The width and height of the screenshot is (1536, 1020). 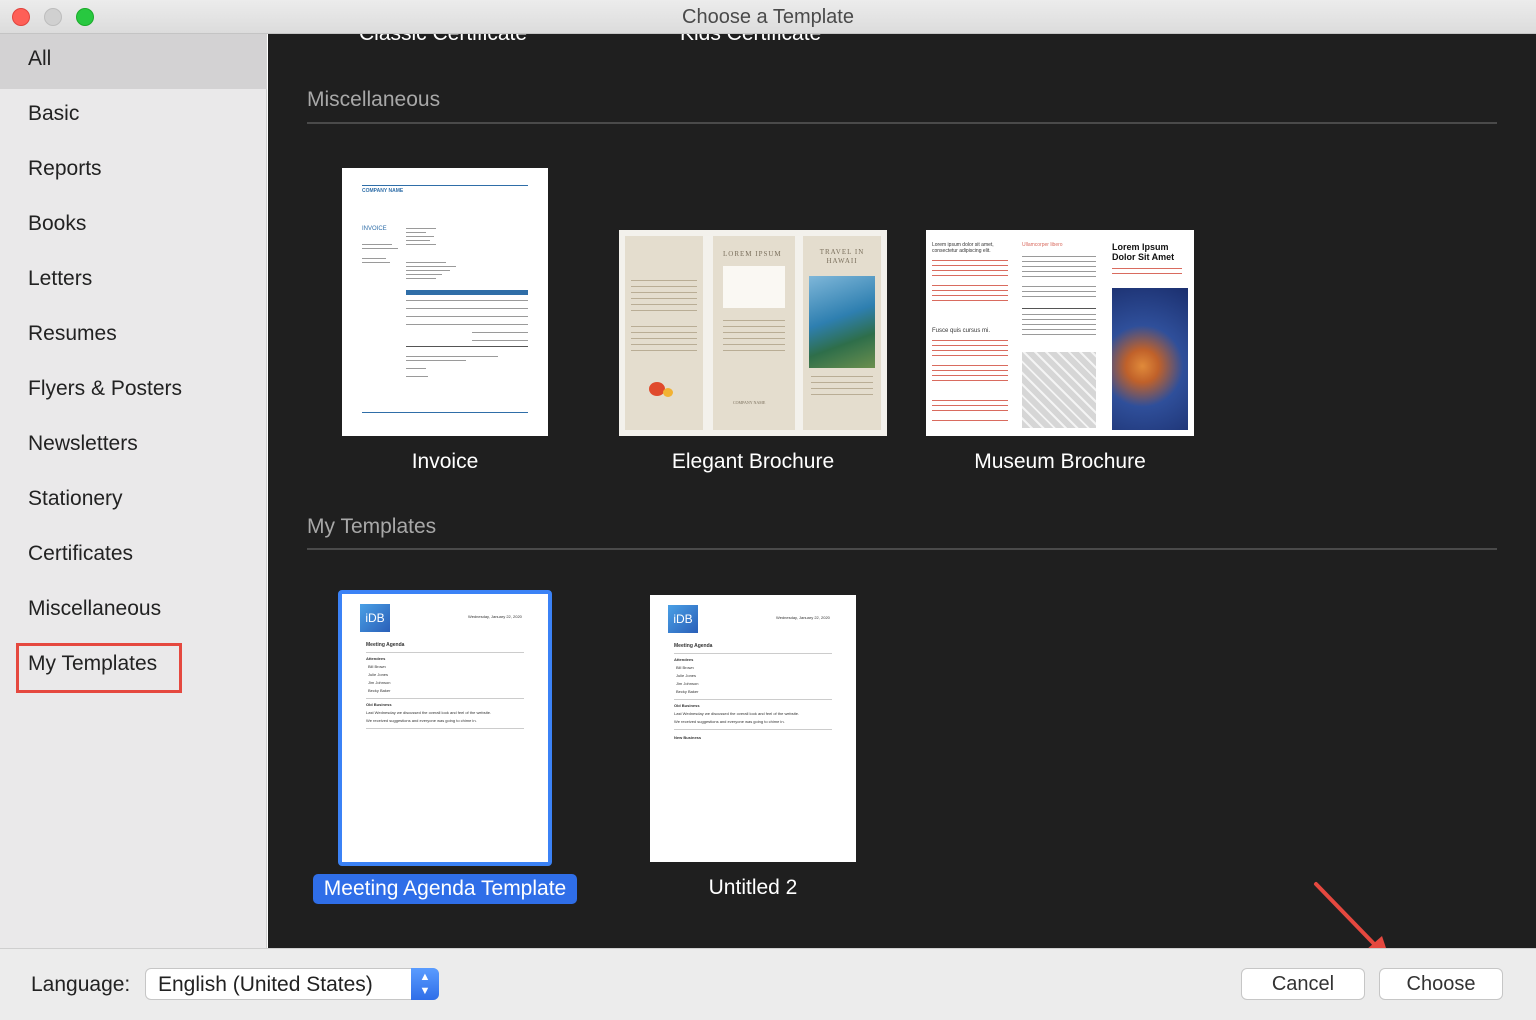 I want to click on invoice-heading: INVOICE, so click(x=374, y=229).